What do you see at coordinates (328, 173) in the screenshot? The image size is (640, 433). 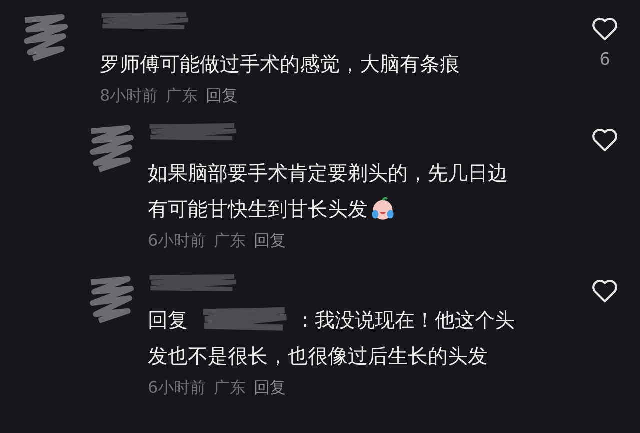 I see `comment-text: 如果脑部要手术肯定要剃头的，先几日边` at bounding box center [328, 173].